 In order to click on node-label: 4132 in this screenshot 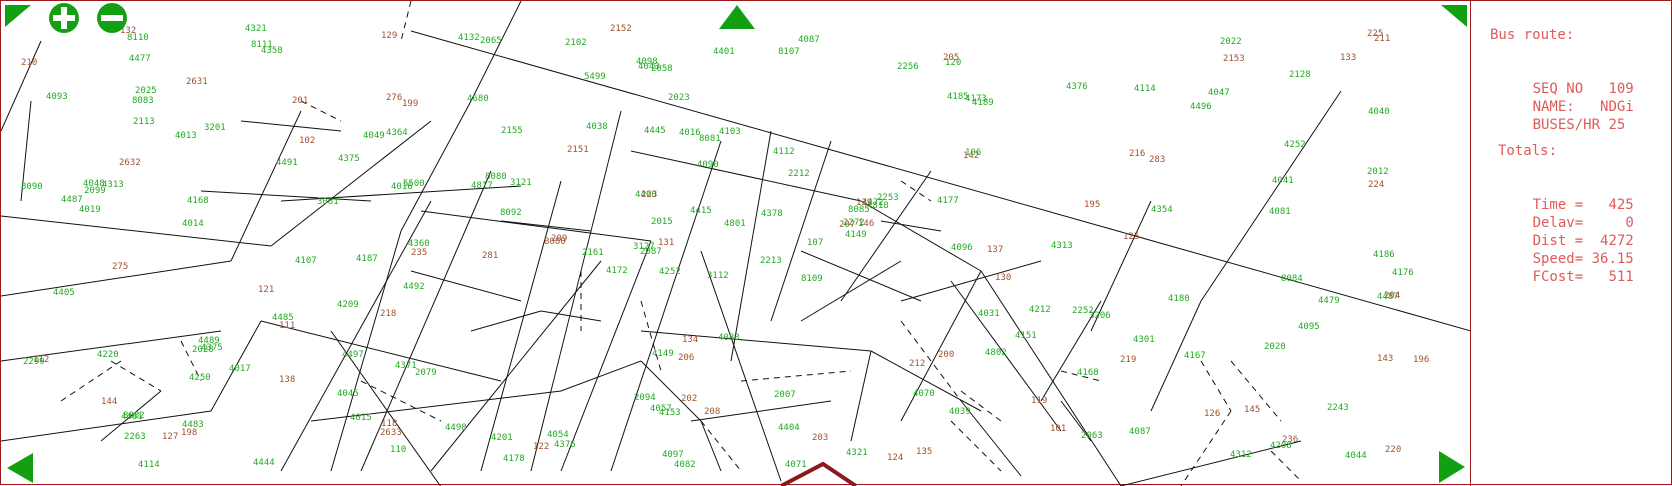, I will do `click(469, 38)`.